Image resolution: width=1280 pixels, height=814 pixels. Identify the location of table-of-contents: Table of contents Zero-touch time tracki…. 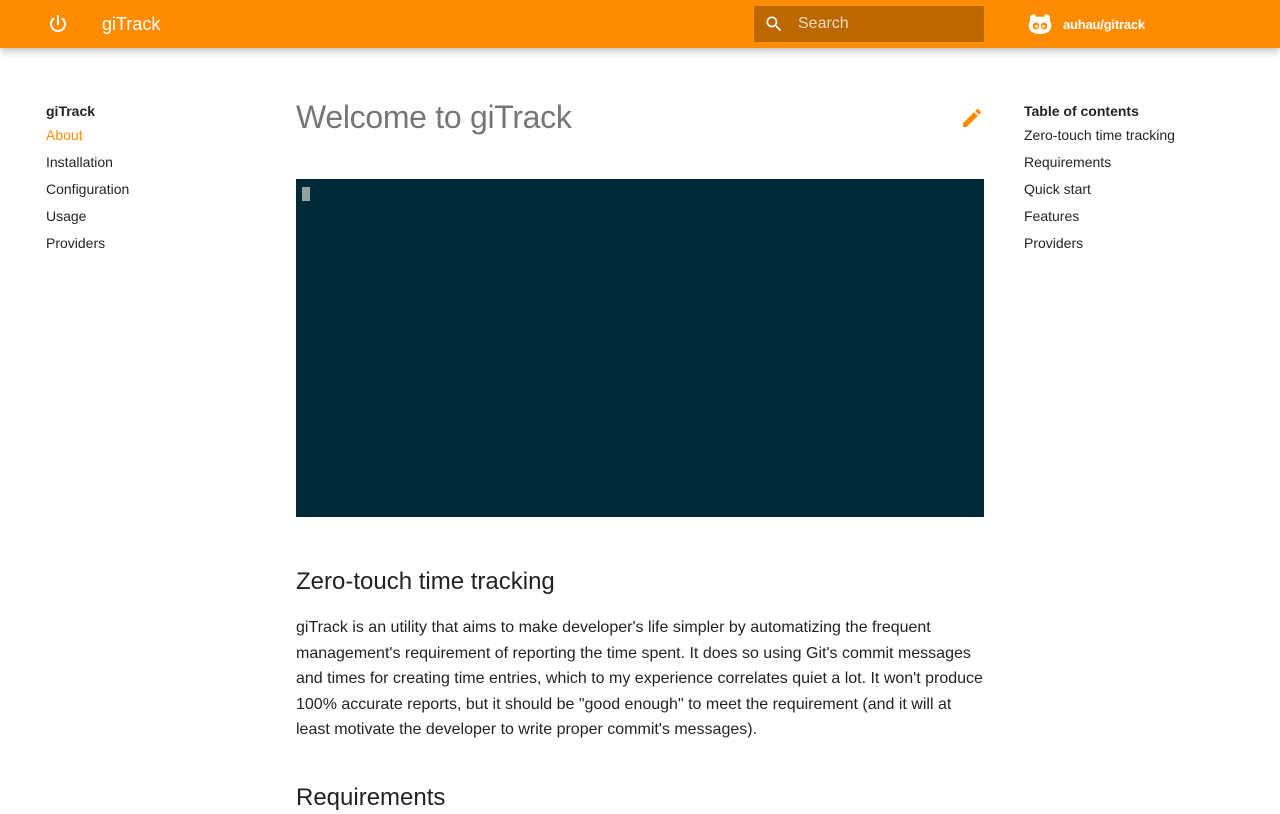
(1134, 178).